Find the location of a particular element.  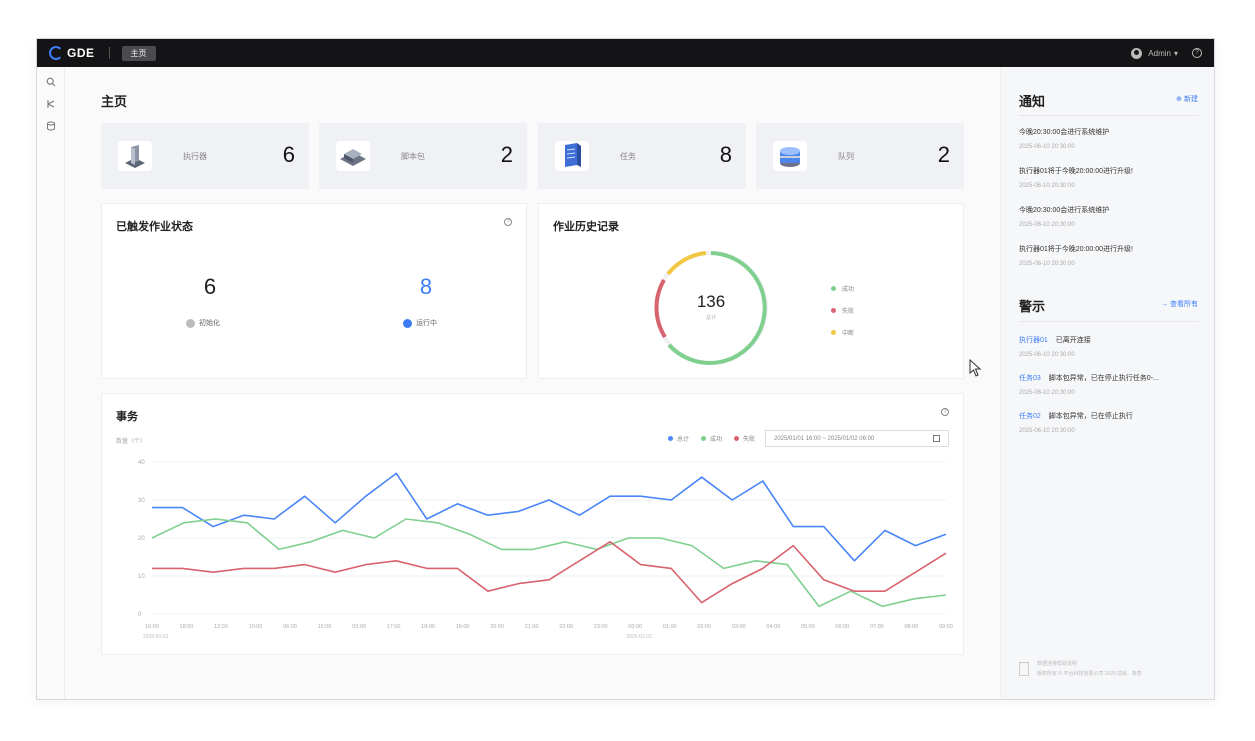

running-icon is located at coordinates (407, 323).